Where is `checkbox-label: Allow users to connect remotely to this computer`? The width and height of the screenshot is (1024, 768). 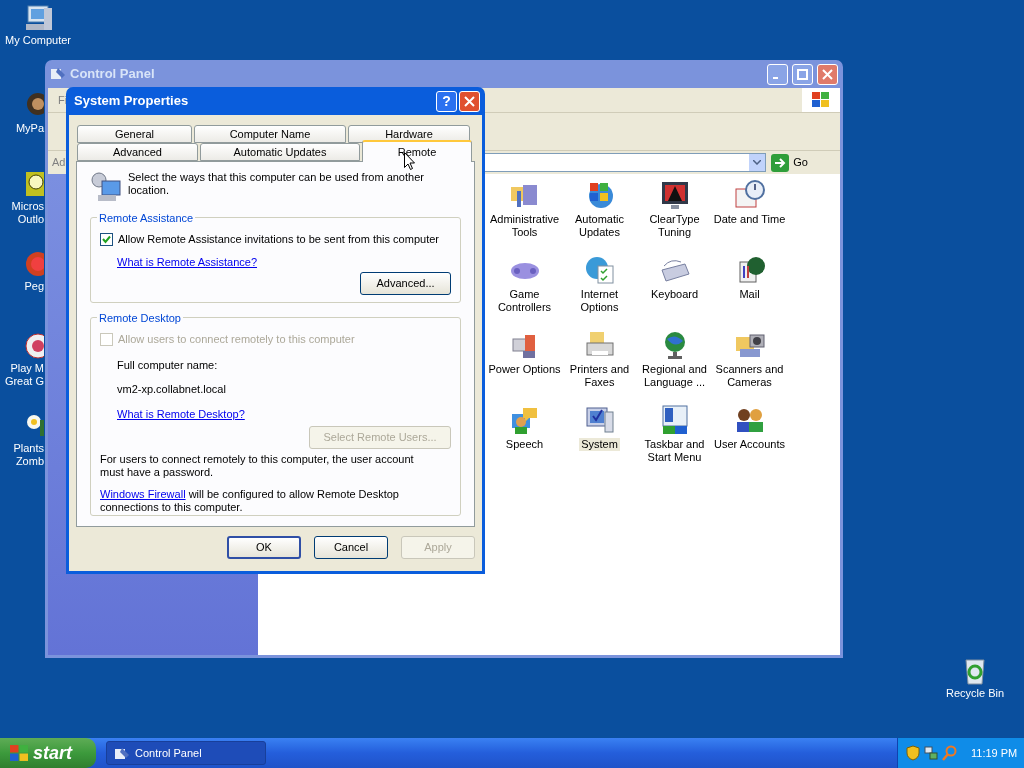
checkbox-label: Allow users to connect remotely to this computer is located at coordinates (236, 339).